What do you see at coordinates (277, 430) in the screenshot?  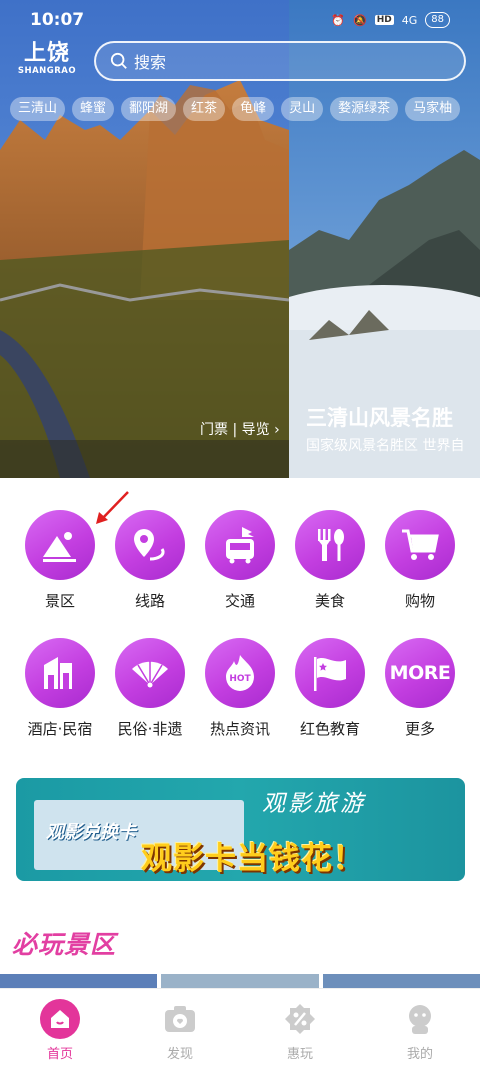 I see `chevron-right-icon: ›` at bounding box center [277, 430].